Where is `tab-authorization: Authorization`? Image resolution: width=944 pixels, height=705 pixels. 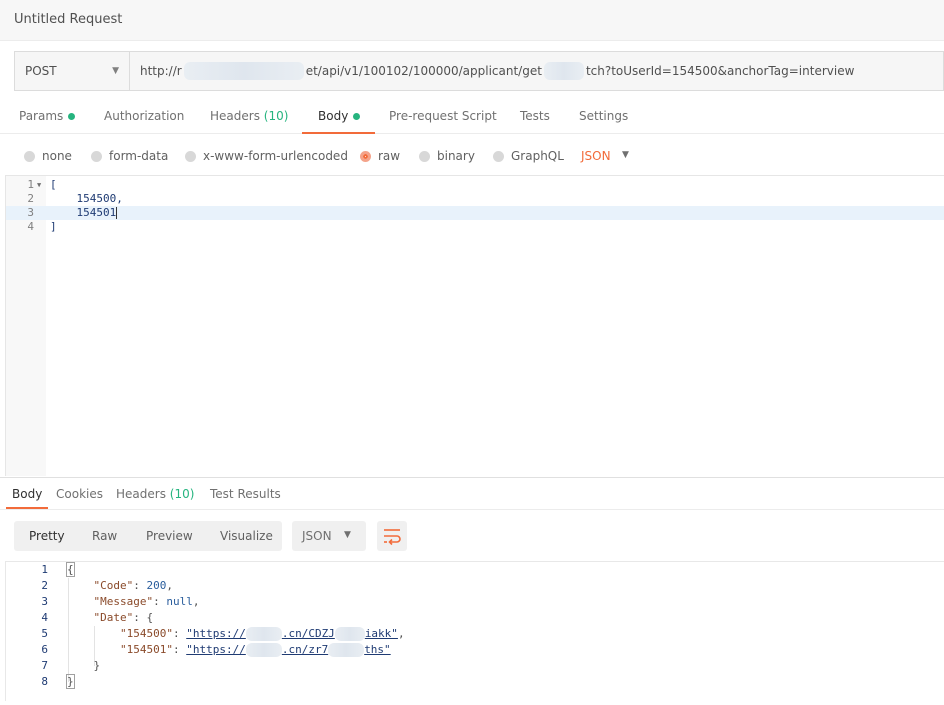
tab-authorization: Authorization is located at coordinates (144, 116).